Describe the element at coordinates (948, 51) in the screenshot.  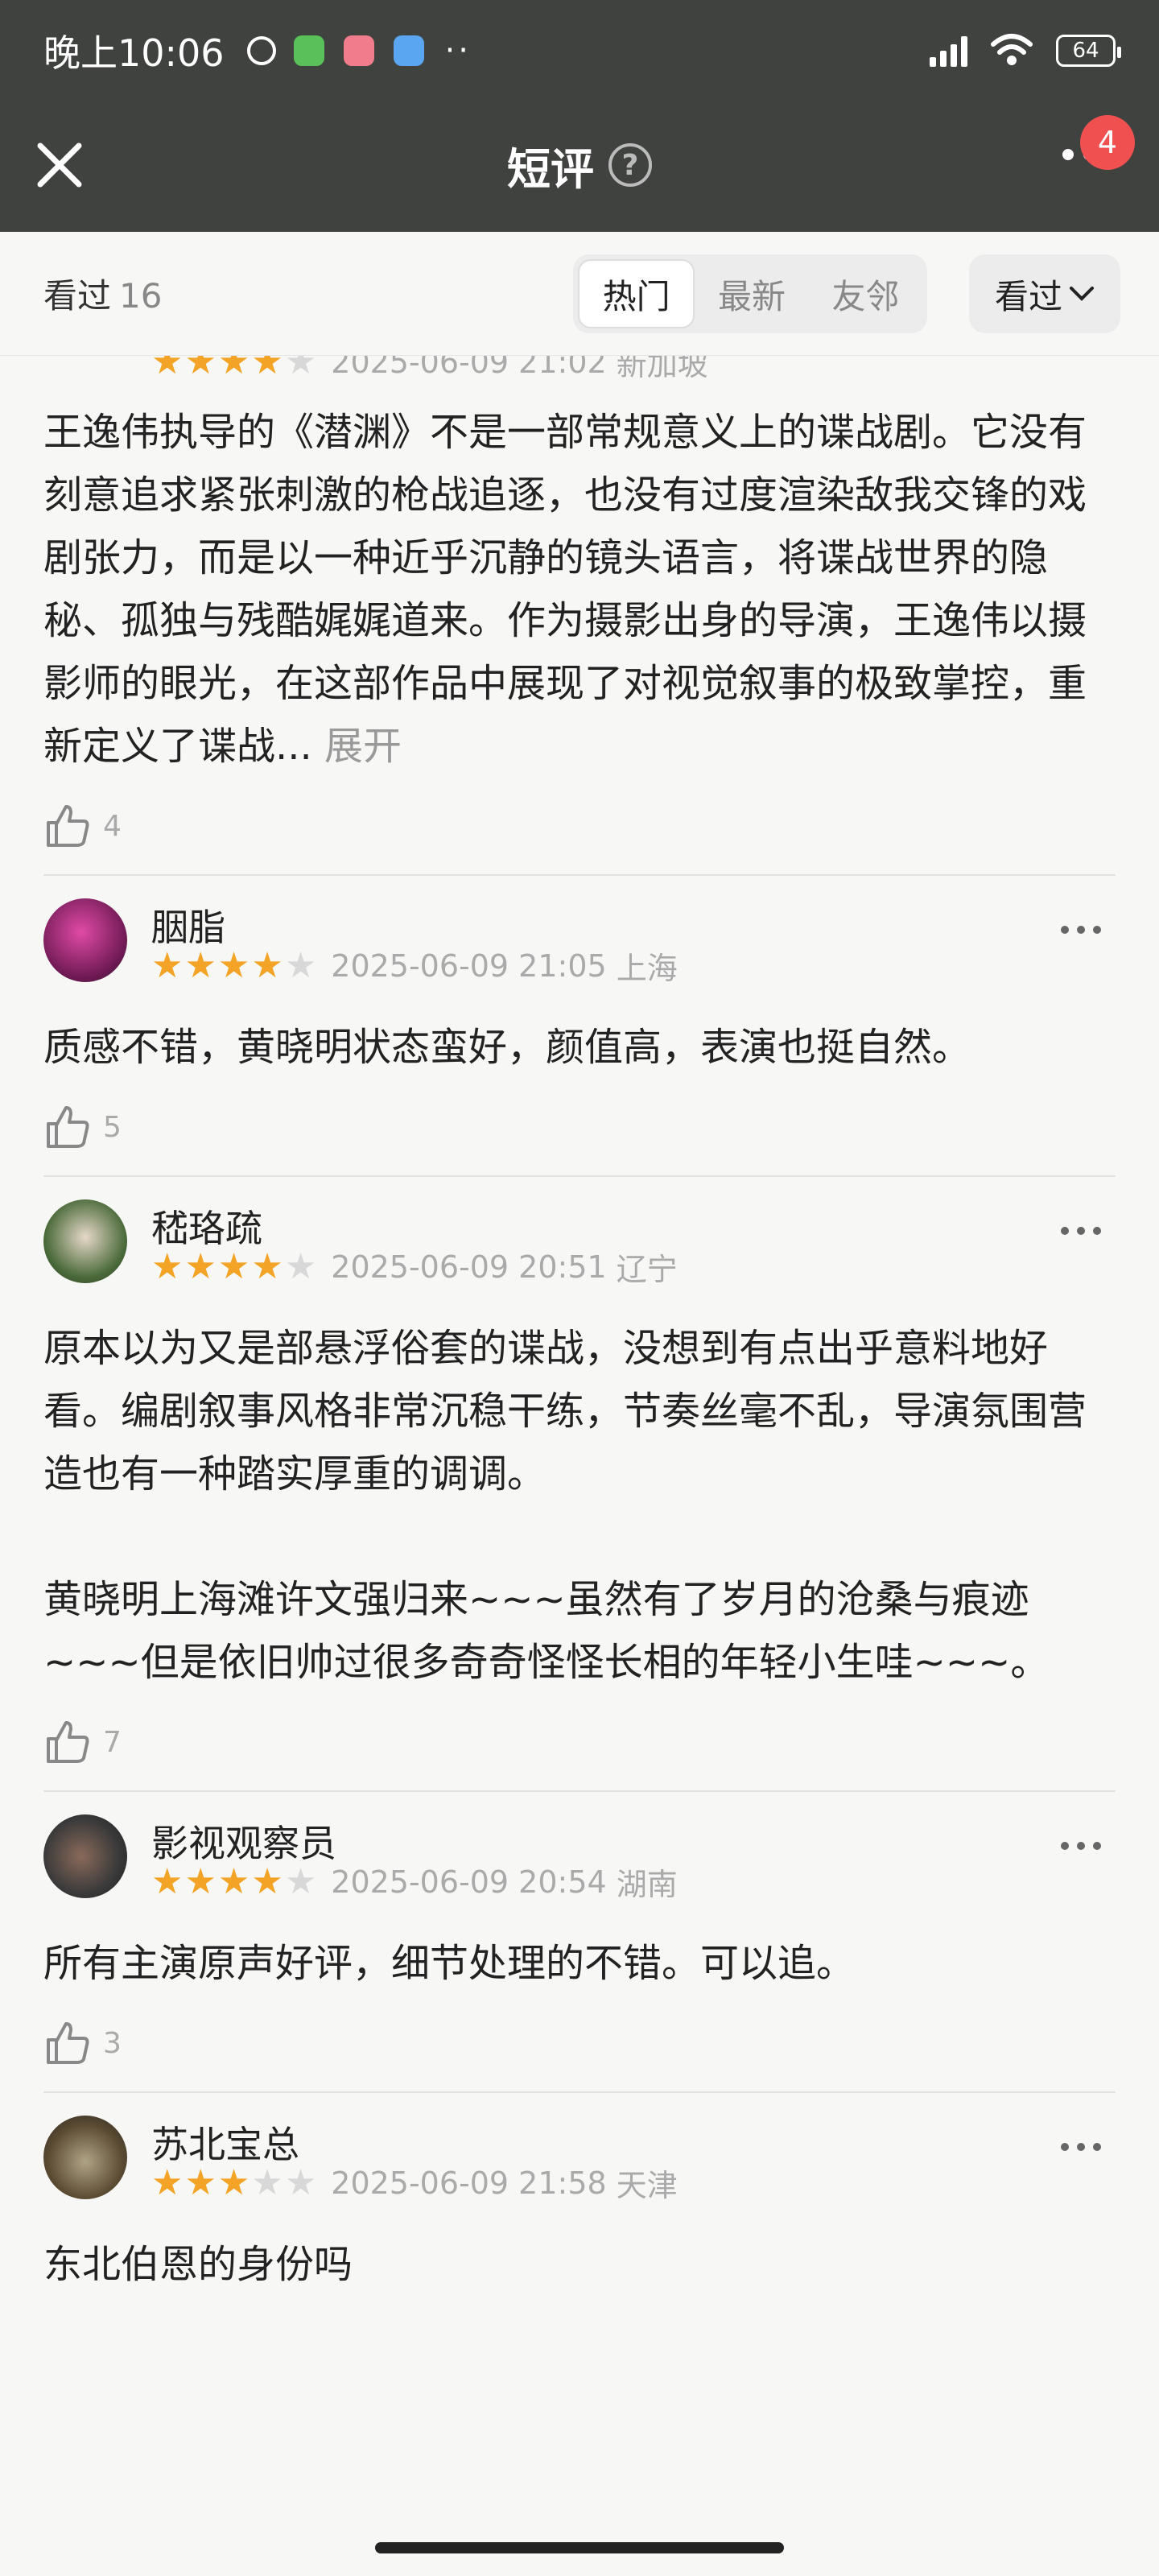
I see `signal-icon` at that location.